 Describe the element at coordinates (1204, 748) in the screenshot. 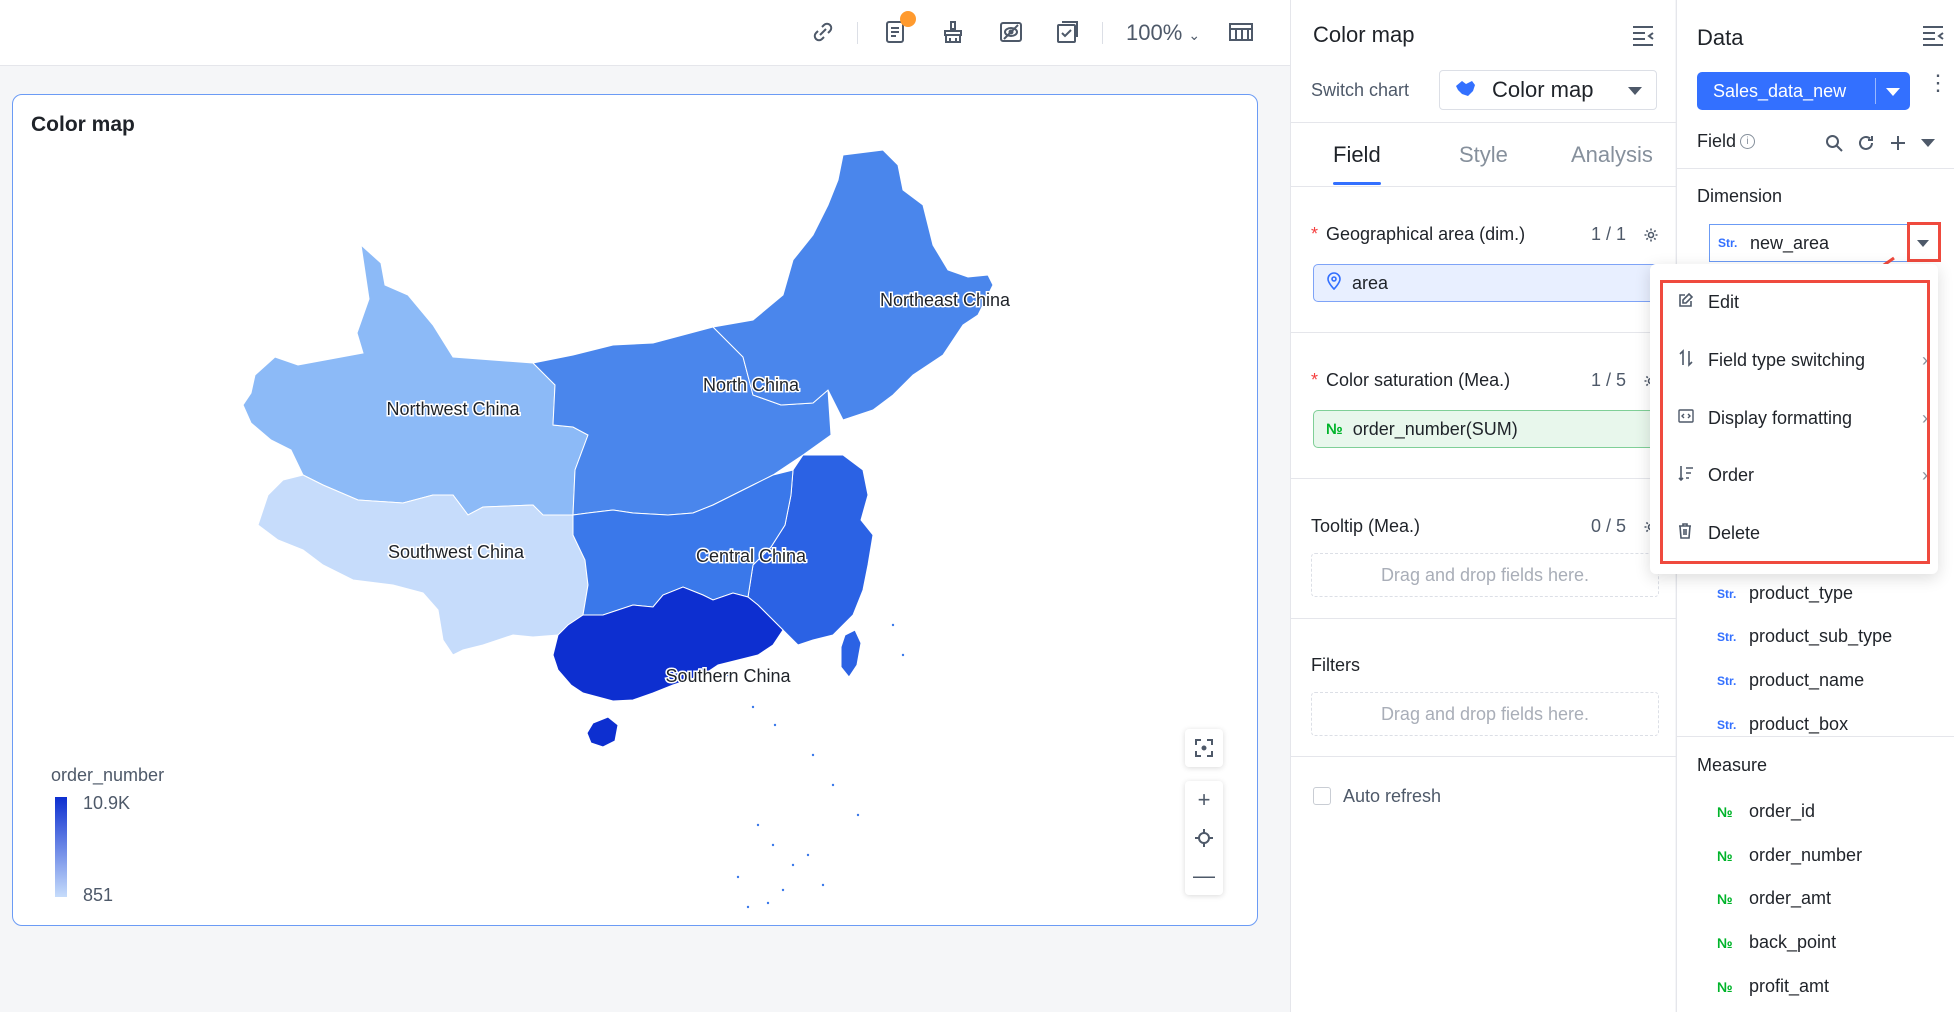

I see `fit-view-icon` at that location.